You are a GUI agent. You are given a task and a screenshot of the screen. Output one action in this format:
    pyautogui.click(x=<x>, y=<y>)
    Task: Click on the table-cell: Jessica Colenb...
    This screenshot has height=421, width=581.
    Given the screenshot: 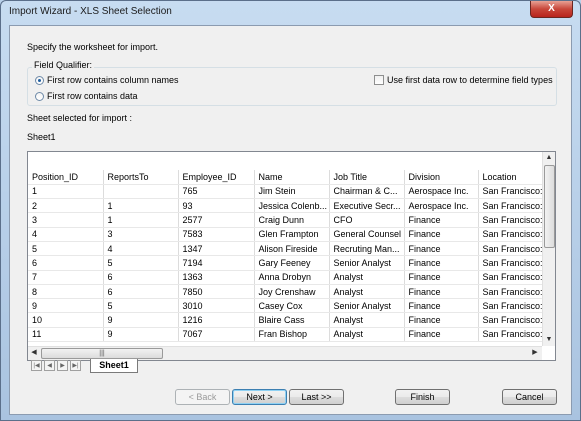 What is the action you would take?
    pyautogui.click(x=292, y=206)
    